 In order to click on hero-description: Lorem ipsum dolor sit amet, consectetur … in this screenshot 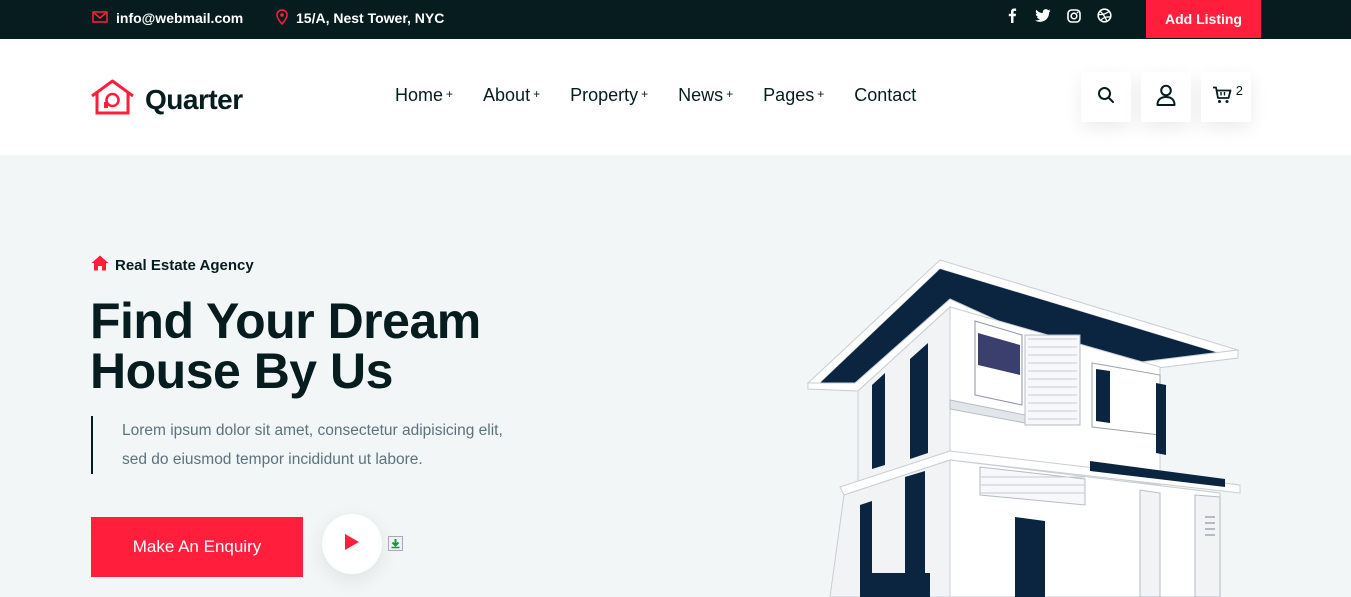, I will do `click(321, 445)`.